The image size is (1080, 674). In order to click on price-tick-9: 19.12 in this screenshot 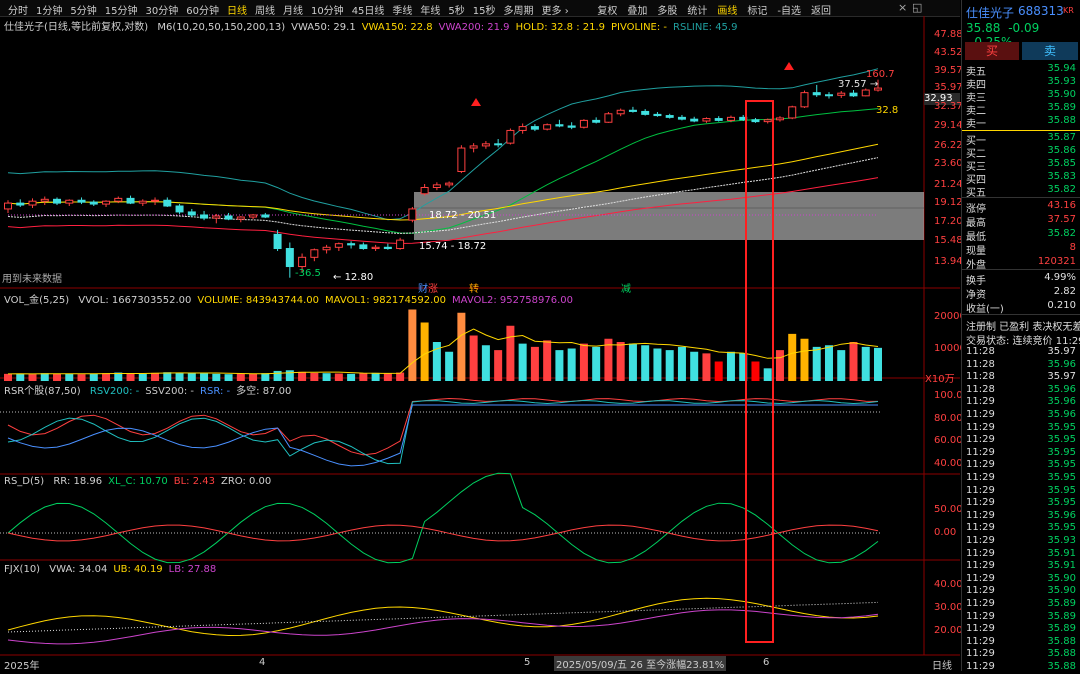, I will do `click(948, 202)`.